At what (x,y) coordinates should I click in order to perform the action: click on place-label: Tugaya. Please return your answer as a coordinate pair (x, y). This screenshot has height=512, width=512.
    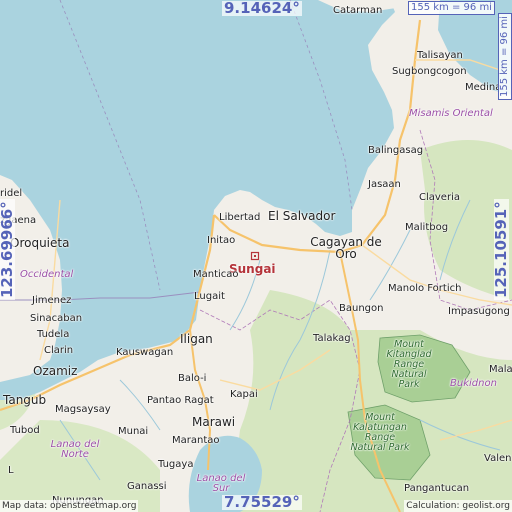
    Looking at the image, I should click on (176, 464).